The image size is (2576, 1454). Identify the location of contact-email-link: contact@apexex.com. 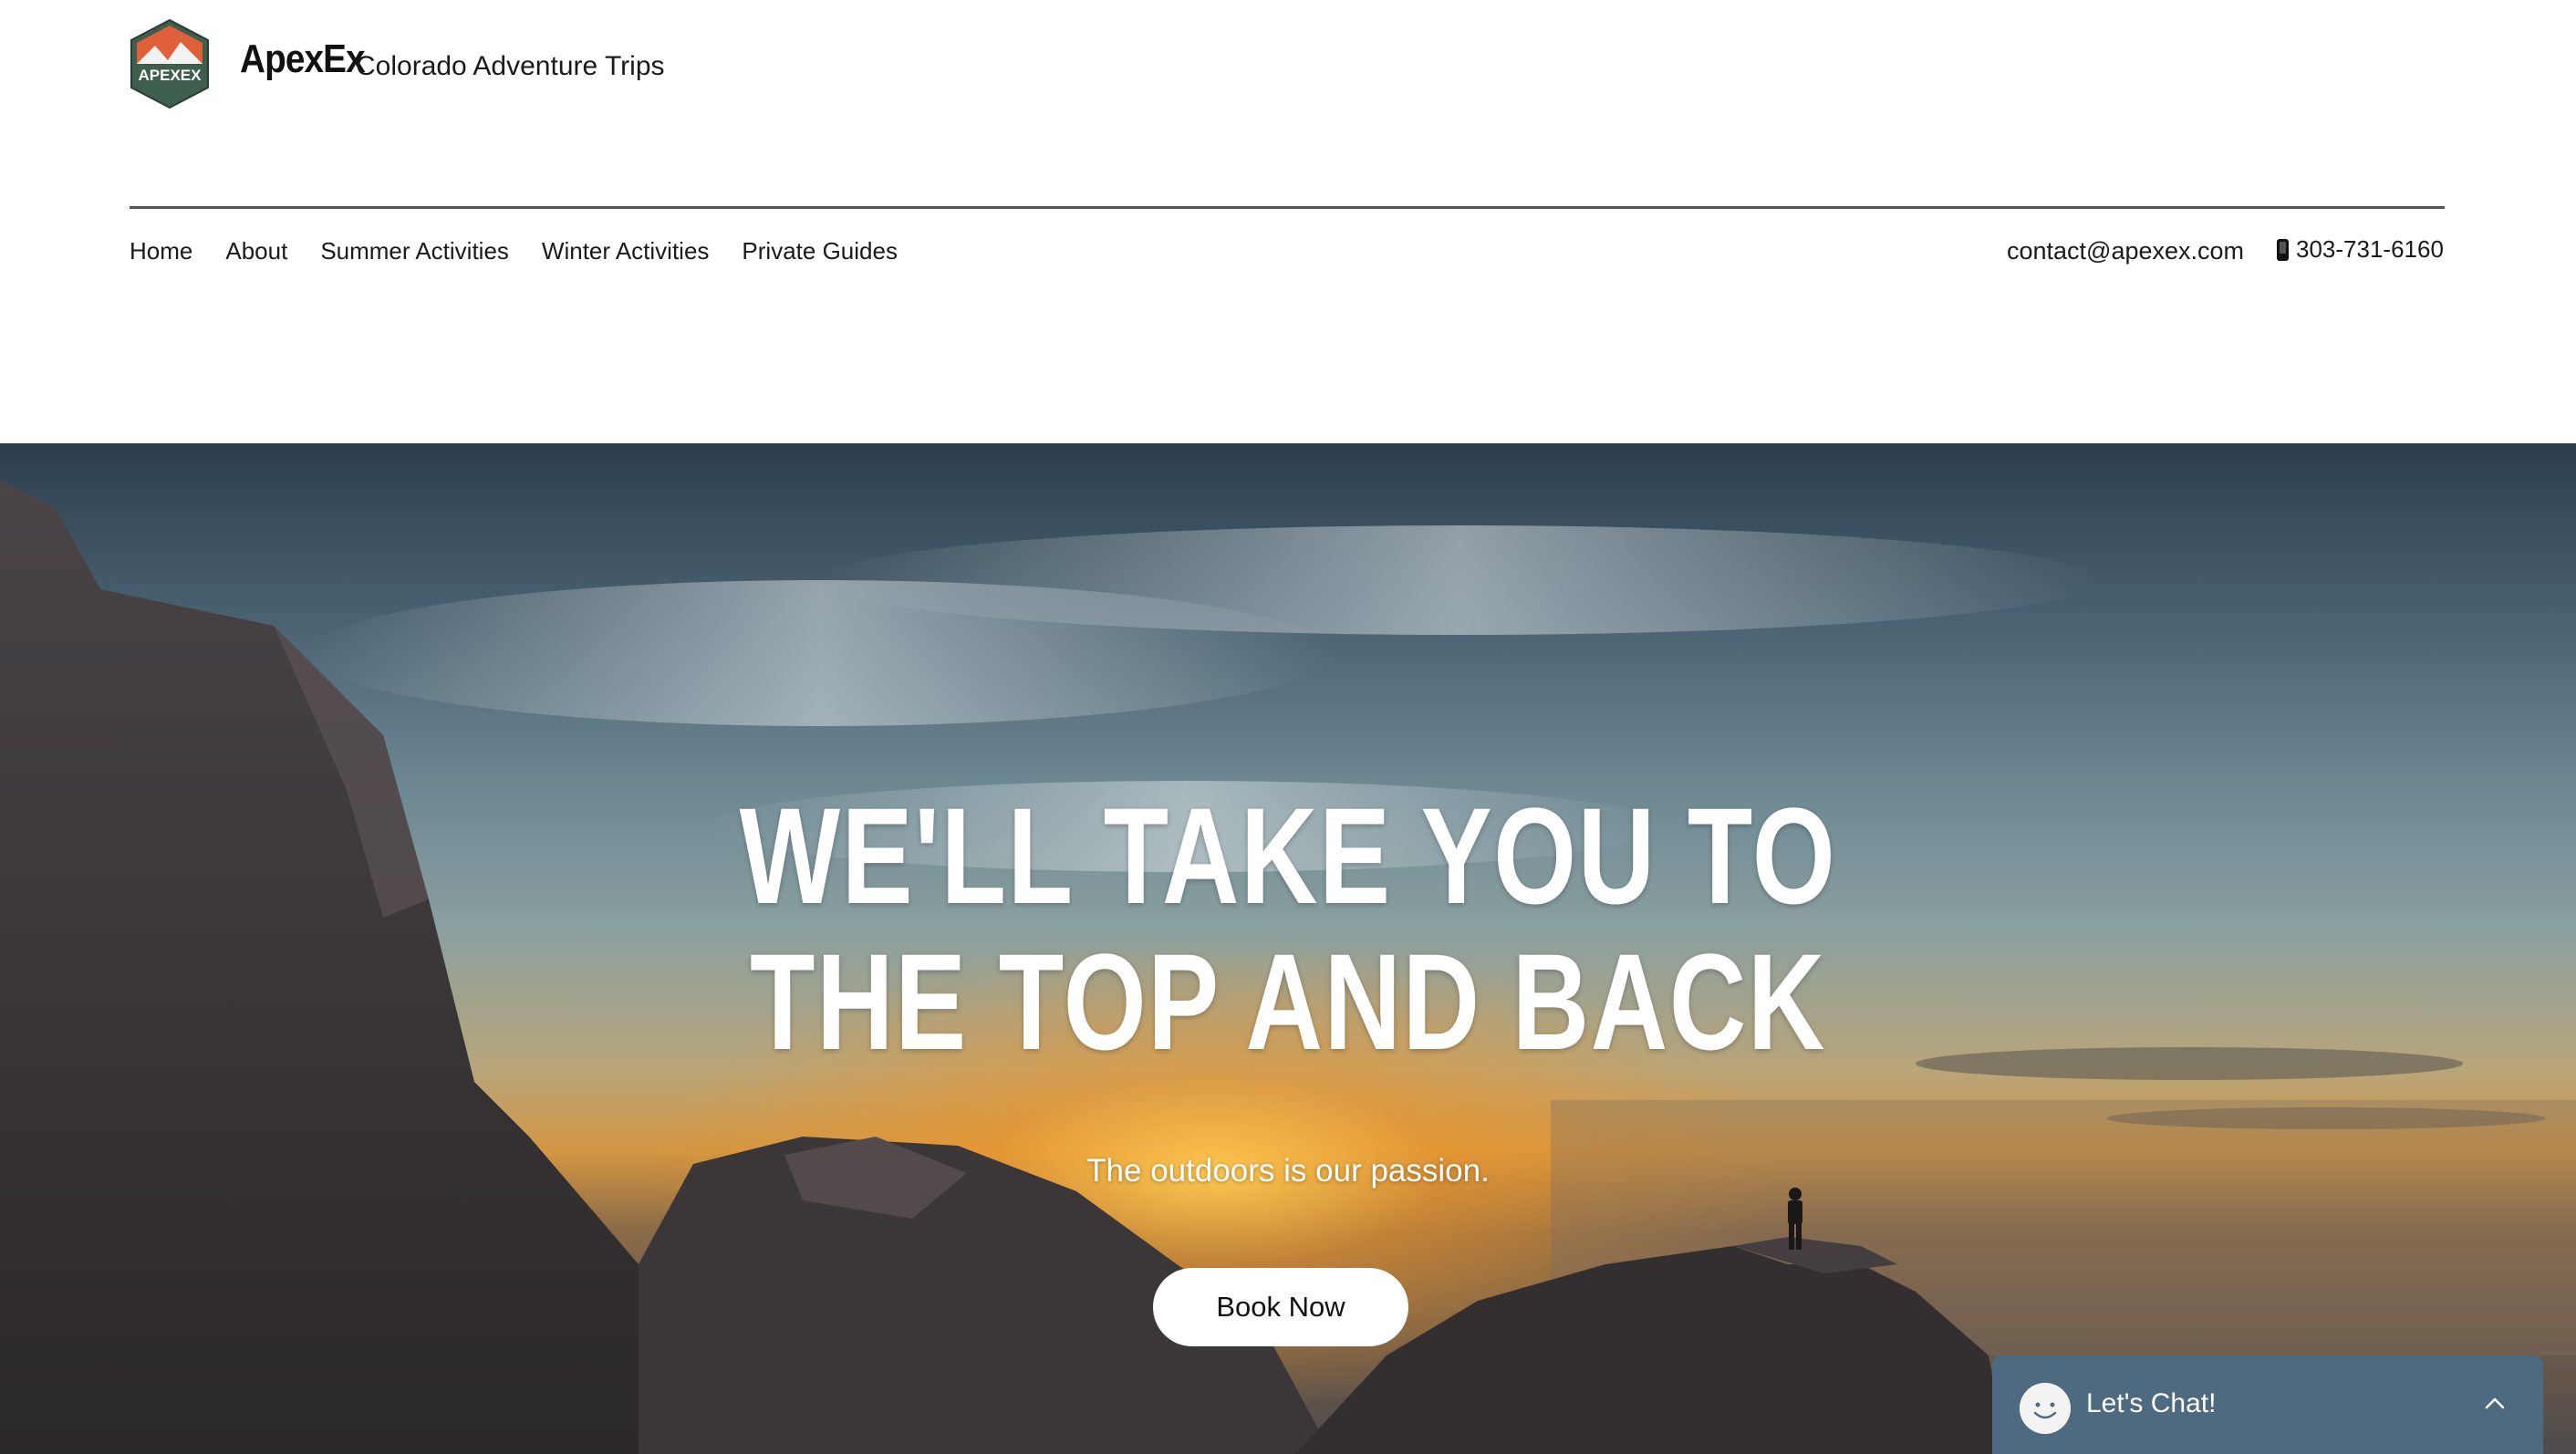
(2125, 251).